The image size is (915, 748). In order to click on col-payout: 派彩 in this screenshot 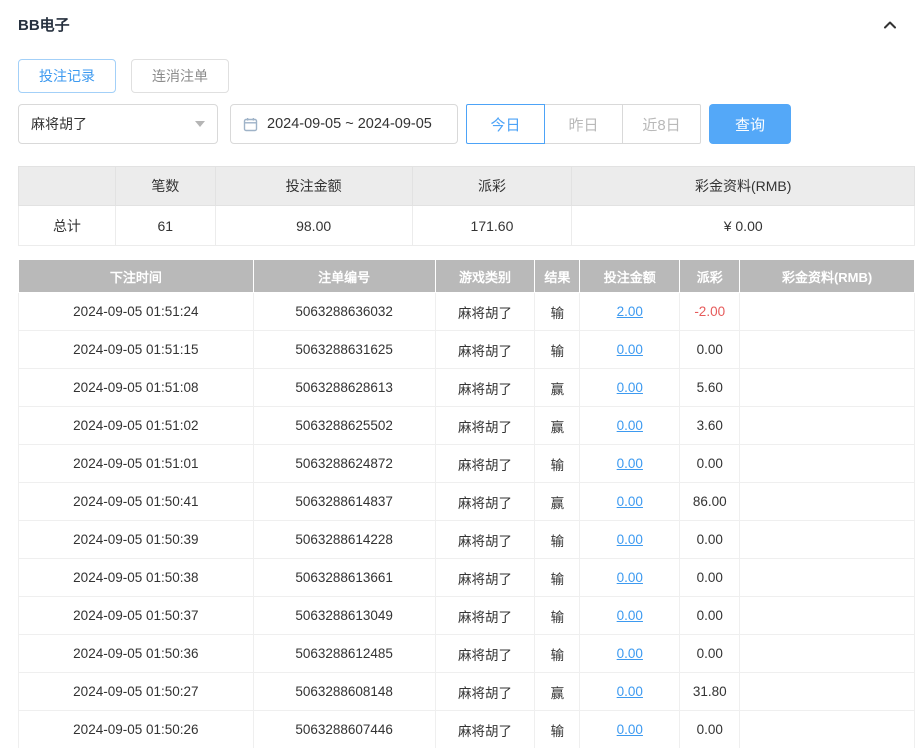, I will do `click(710, 276)`.